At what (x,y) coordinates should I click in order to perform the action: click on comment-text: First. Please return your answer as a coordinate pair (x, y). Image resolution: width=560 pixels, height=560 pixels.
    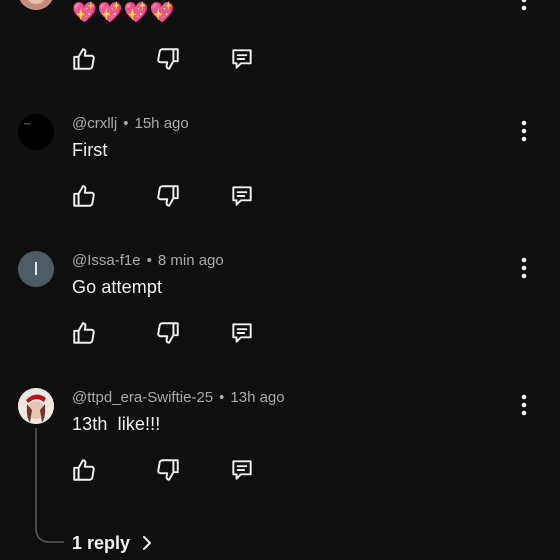
    Looking at the image, I should click on (90, 150).